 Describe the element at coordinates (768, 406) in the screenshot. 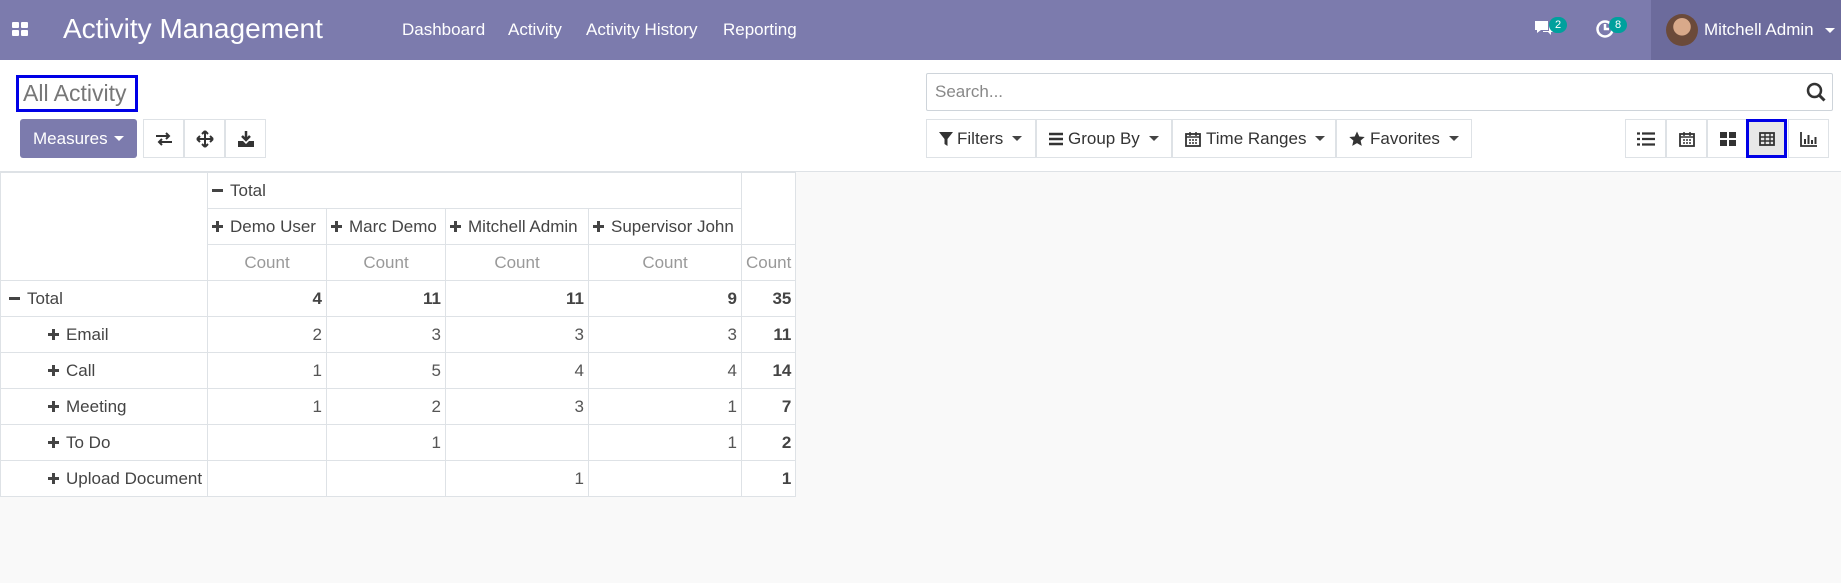

I see `cell-total: 7` at that location.